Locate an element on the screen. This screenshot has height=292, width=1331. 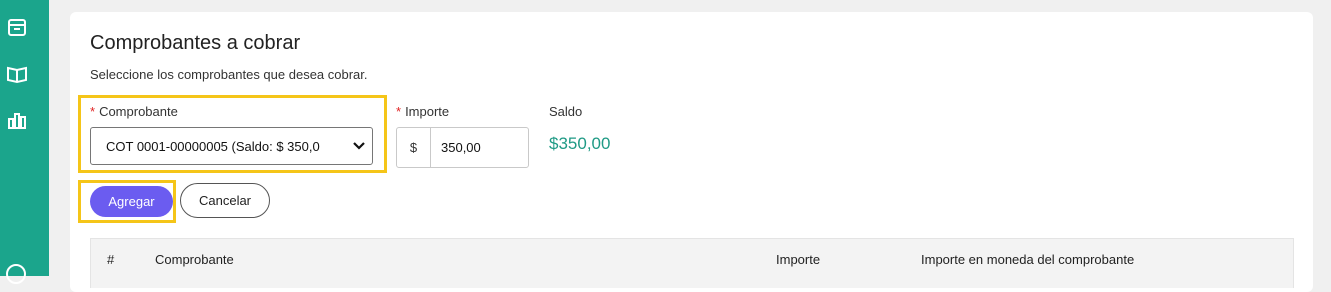
comprobante-label: * Comprobante is located at coordinates (134, 111).